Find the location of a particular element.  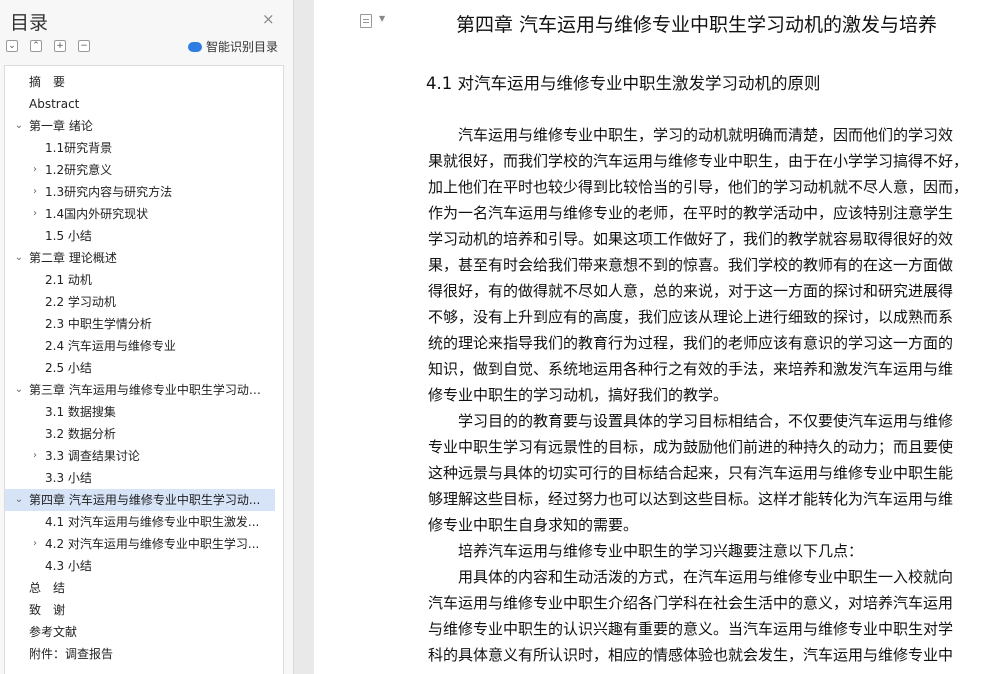

sidebar-title: 目录 is located at coordinates (29, 23).